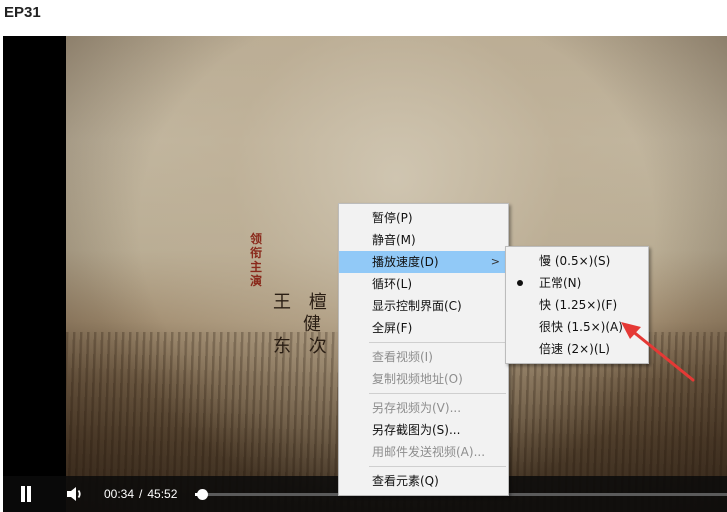 The height and width of the screenshot is (512, 727). I want to click on credit-vertical-text: 领衔主演, so click(256, 260).